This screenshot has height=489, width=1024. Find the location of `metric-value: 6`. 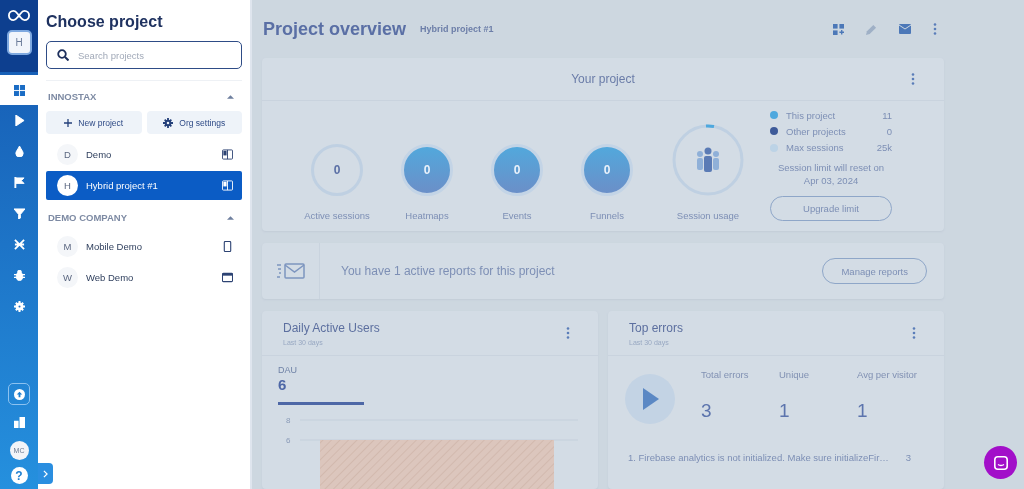

metric-value: 6 is located at coordinates (283, 384).